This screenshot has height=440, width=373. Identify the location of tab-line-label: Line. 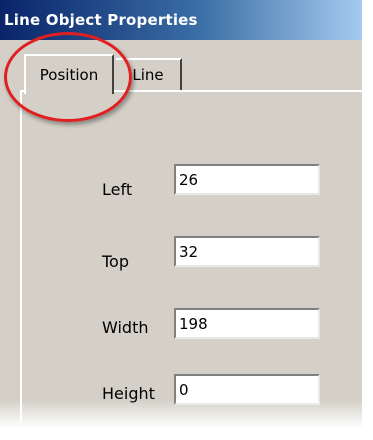
(148, 75).